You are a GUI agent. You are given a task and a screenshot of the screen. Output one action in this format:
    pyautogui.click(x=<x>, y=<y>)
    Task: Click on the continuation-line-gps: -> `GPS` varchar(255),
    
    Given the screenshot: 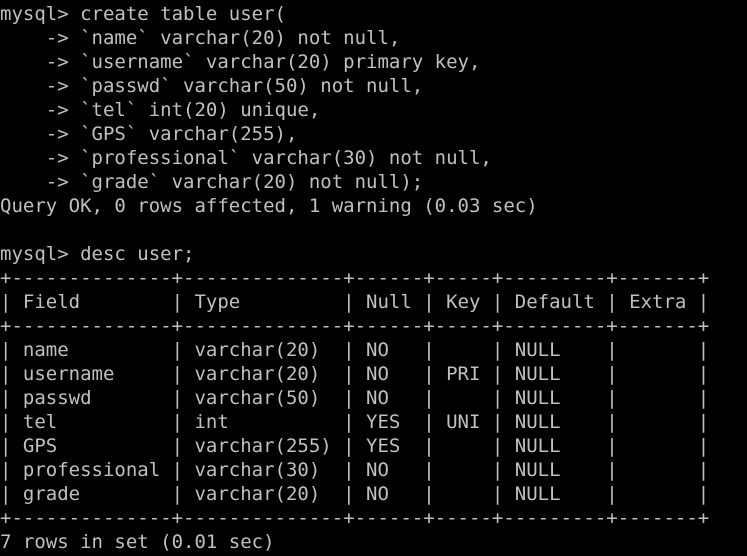 What is the action you would take?
    pyautogui.click(x=149, y=134)
    